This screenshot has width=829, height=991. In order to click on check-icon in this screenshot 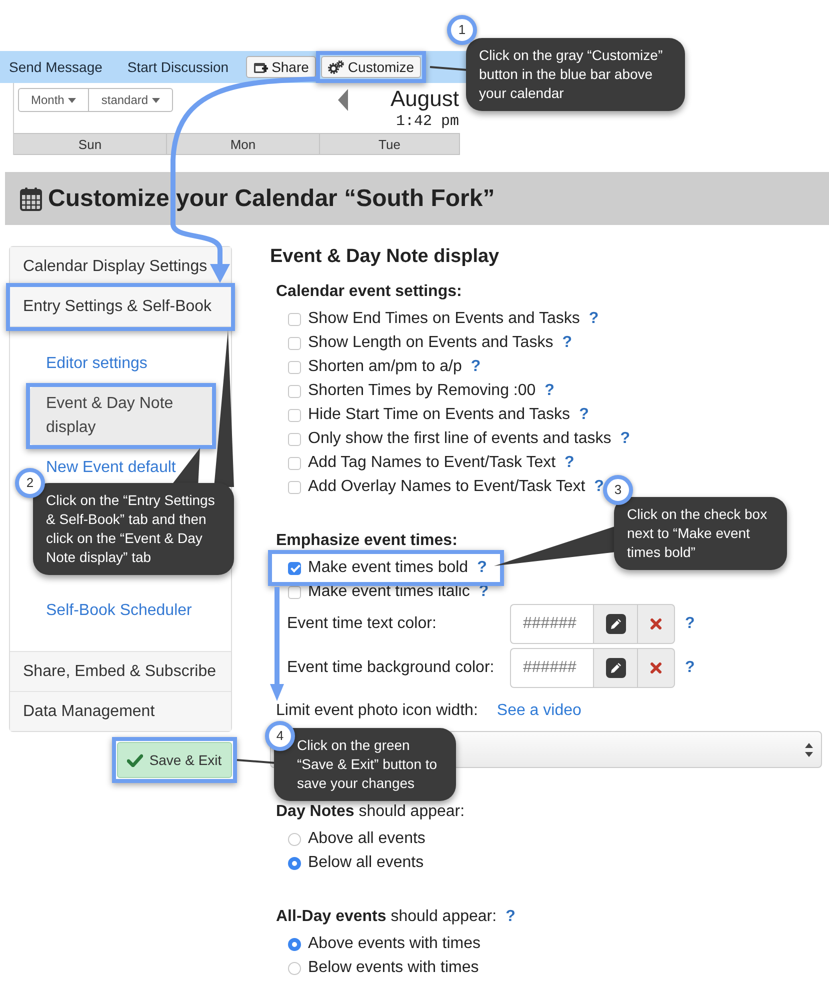, I will do `click(135, 760)`.